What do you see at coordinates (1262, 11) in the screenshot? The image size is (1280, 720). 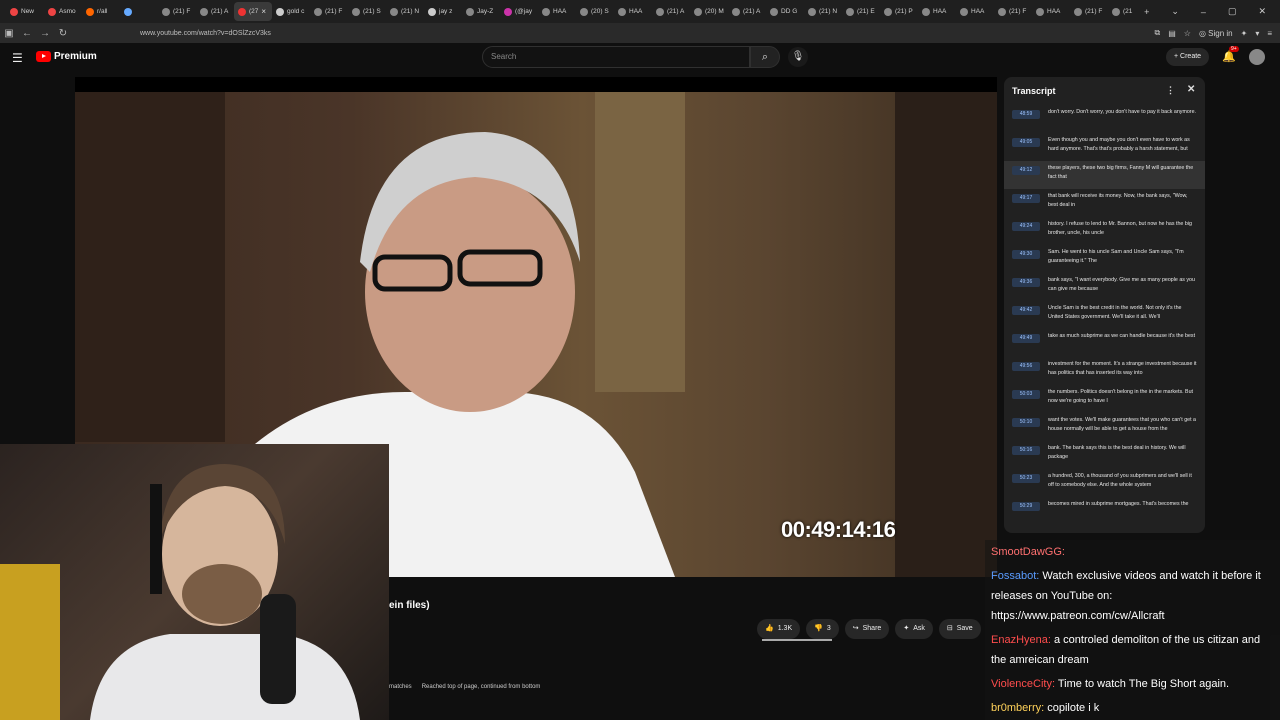 I see `close-window-icon: ✕` at bounding box center [1262, 11].